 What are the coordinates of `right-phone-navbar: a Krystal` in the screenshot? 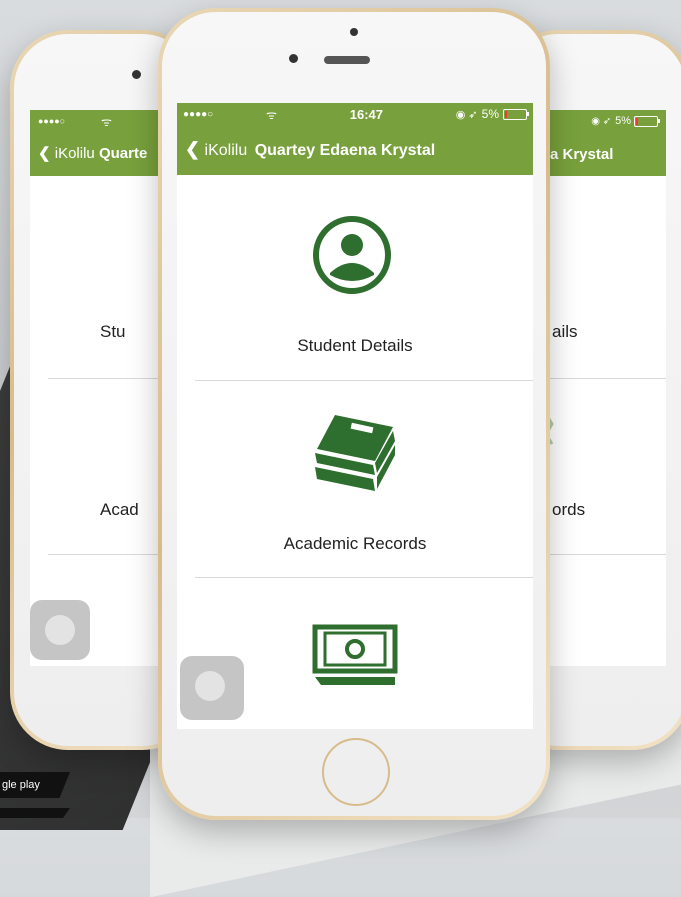 It's located at (608, 154).